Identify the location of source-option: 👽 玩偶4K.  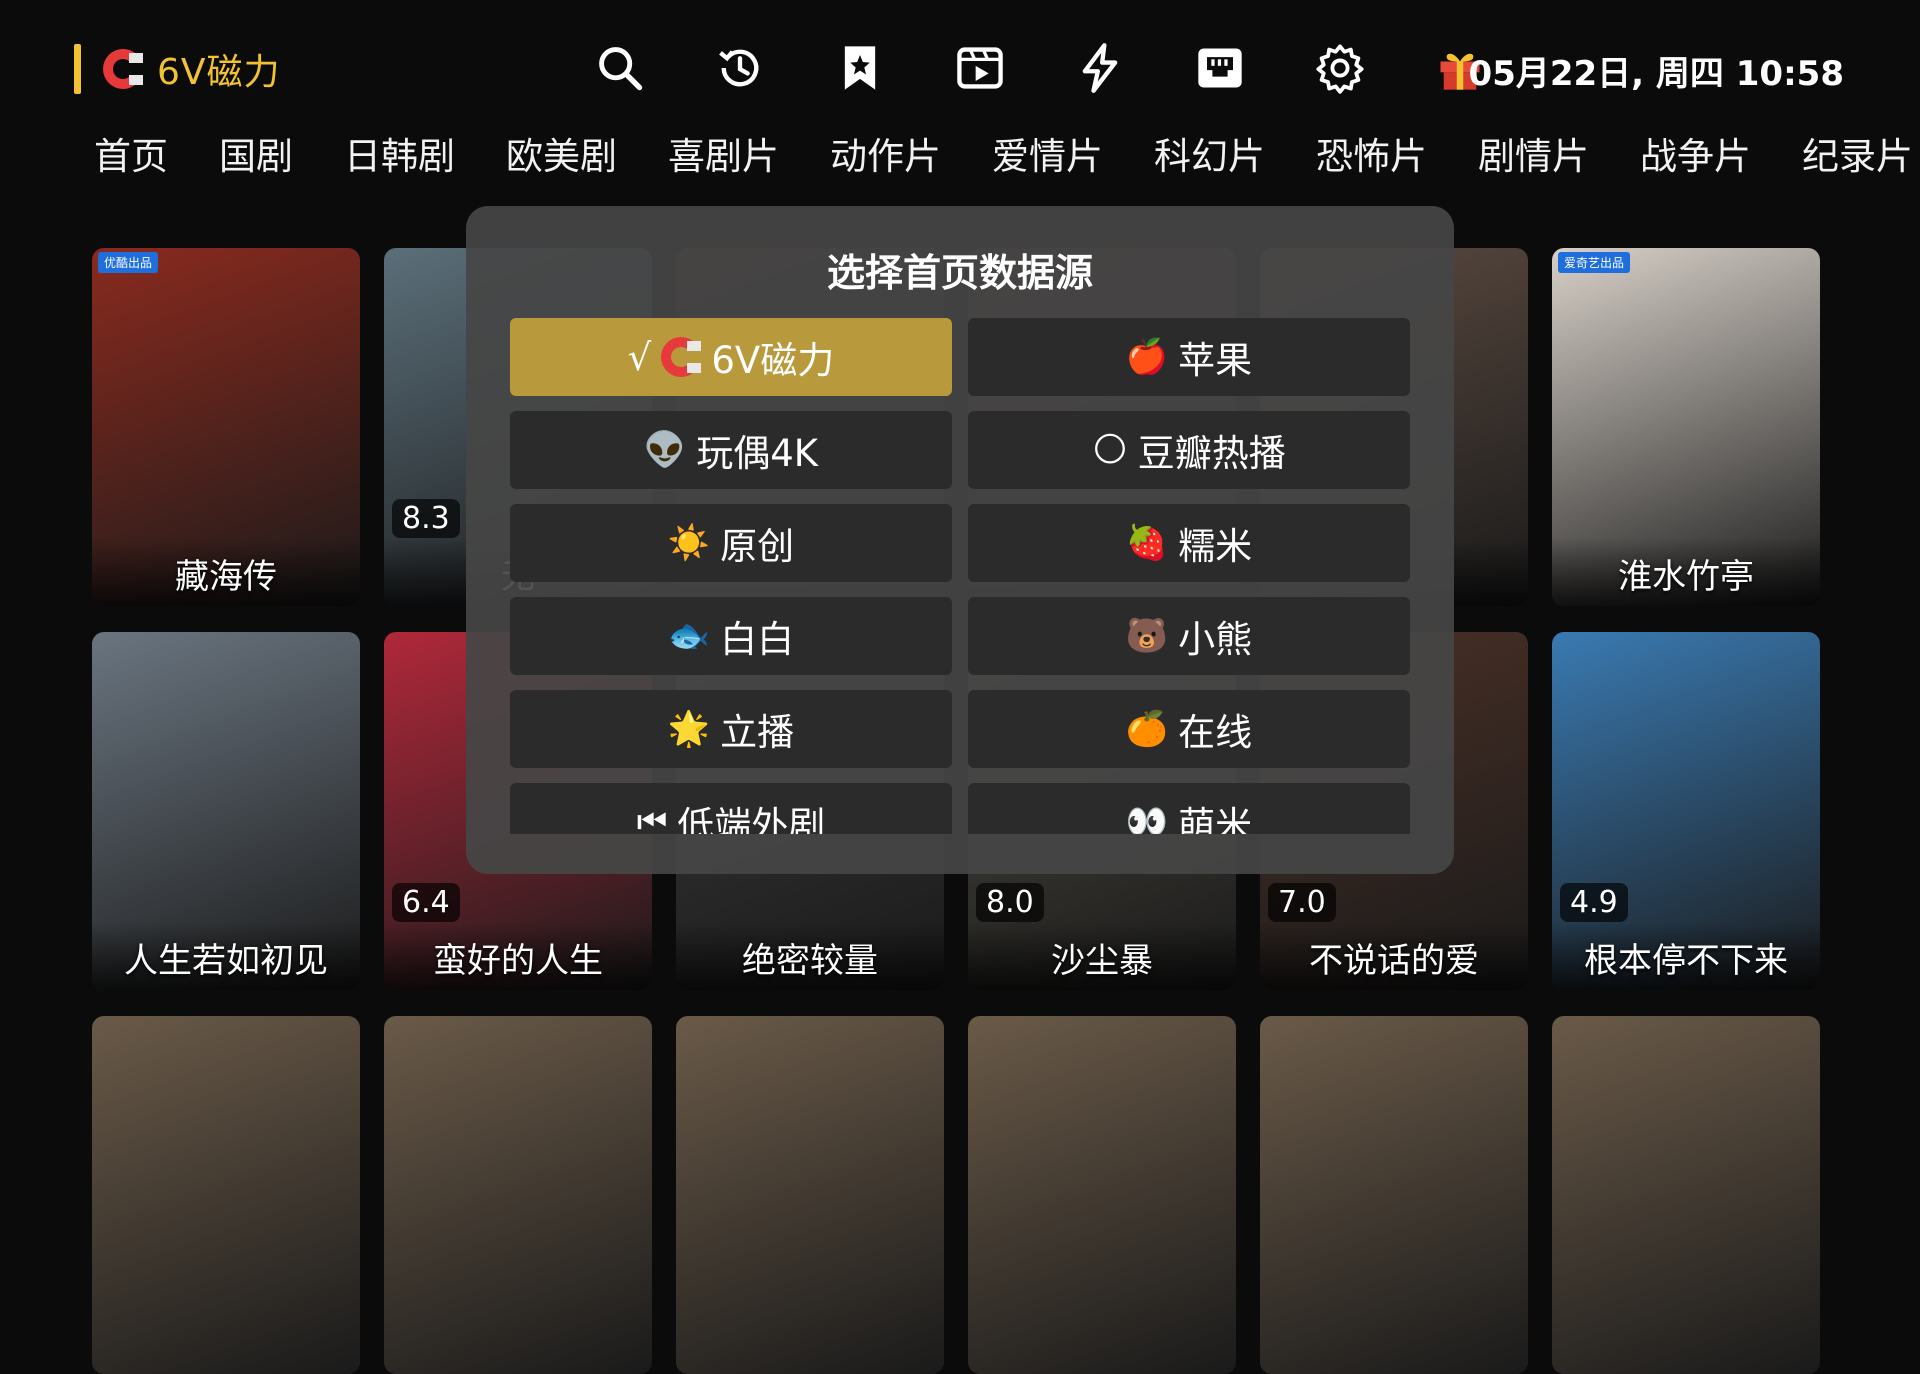
(731, 450).